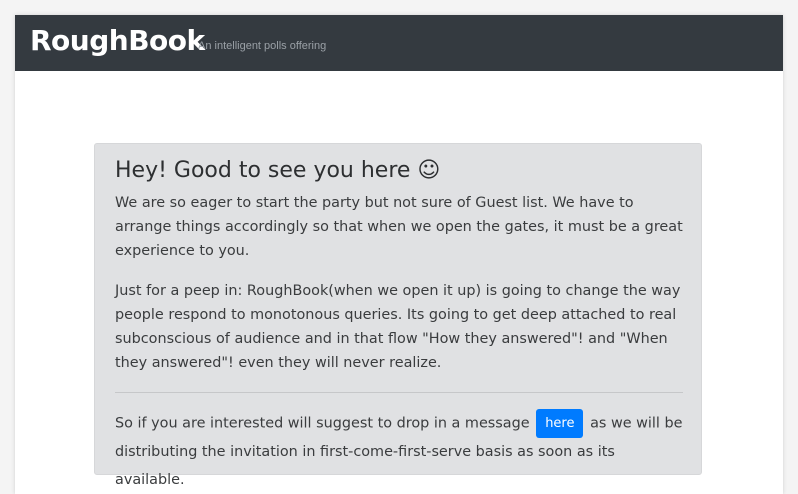 This screenshot has width=798, height=494. What do you see at coordinates (399, 392) in the screenshot?
I see `divider` at bounding box center [399, 392].